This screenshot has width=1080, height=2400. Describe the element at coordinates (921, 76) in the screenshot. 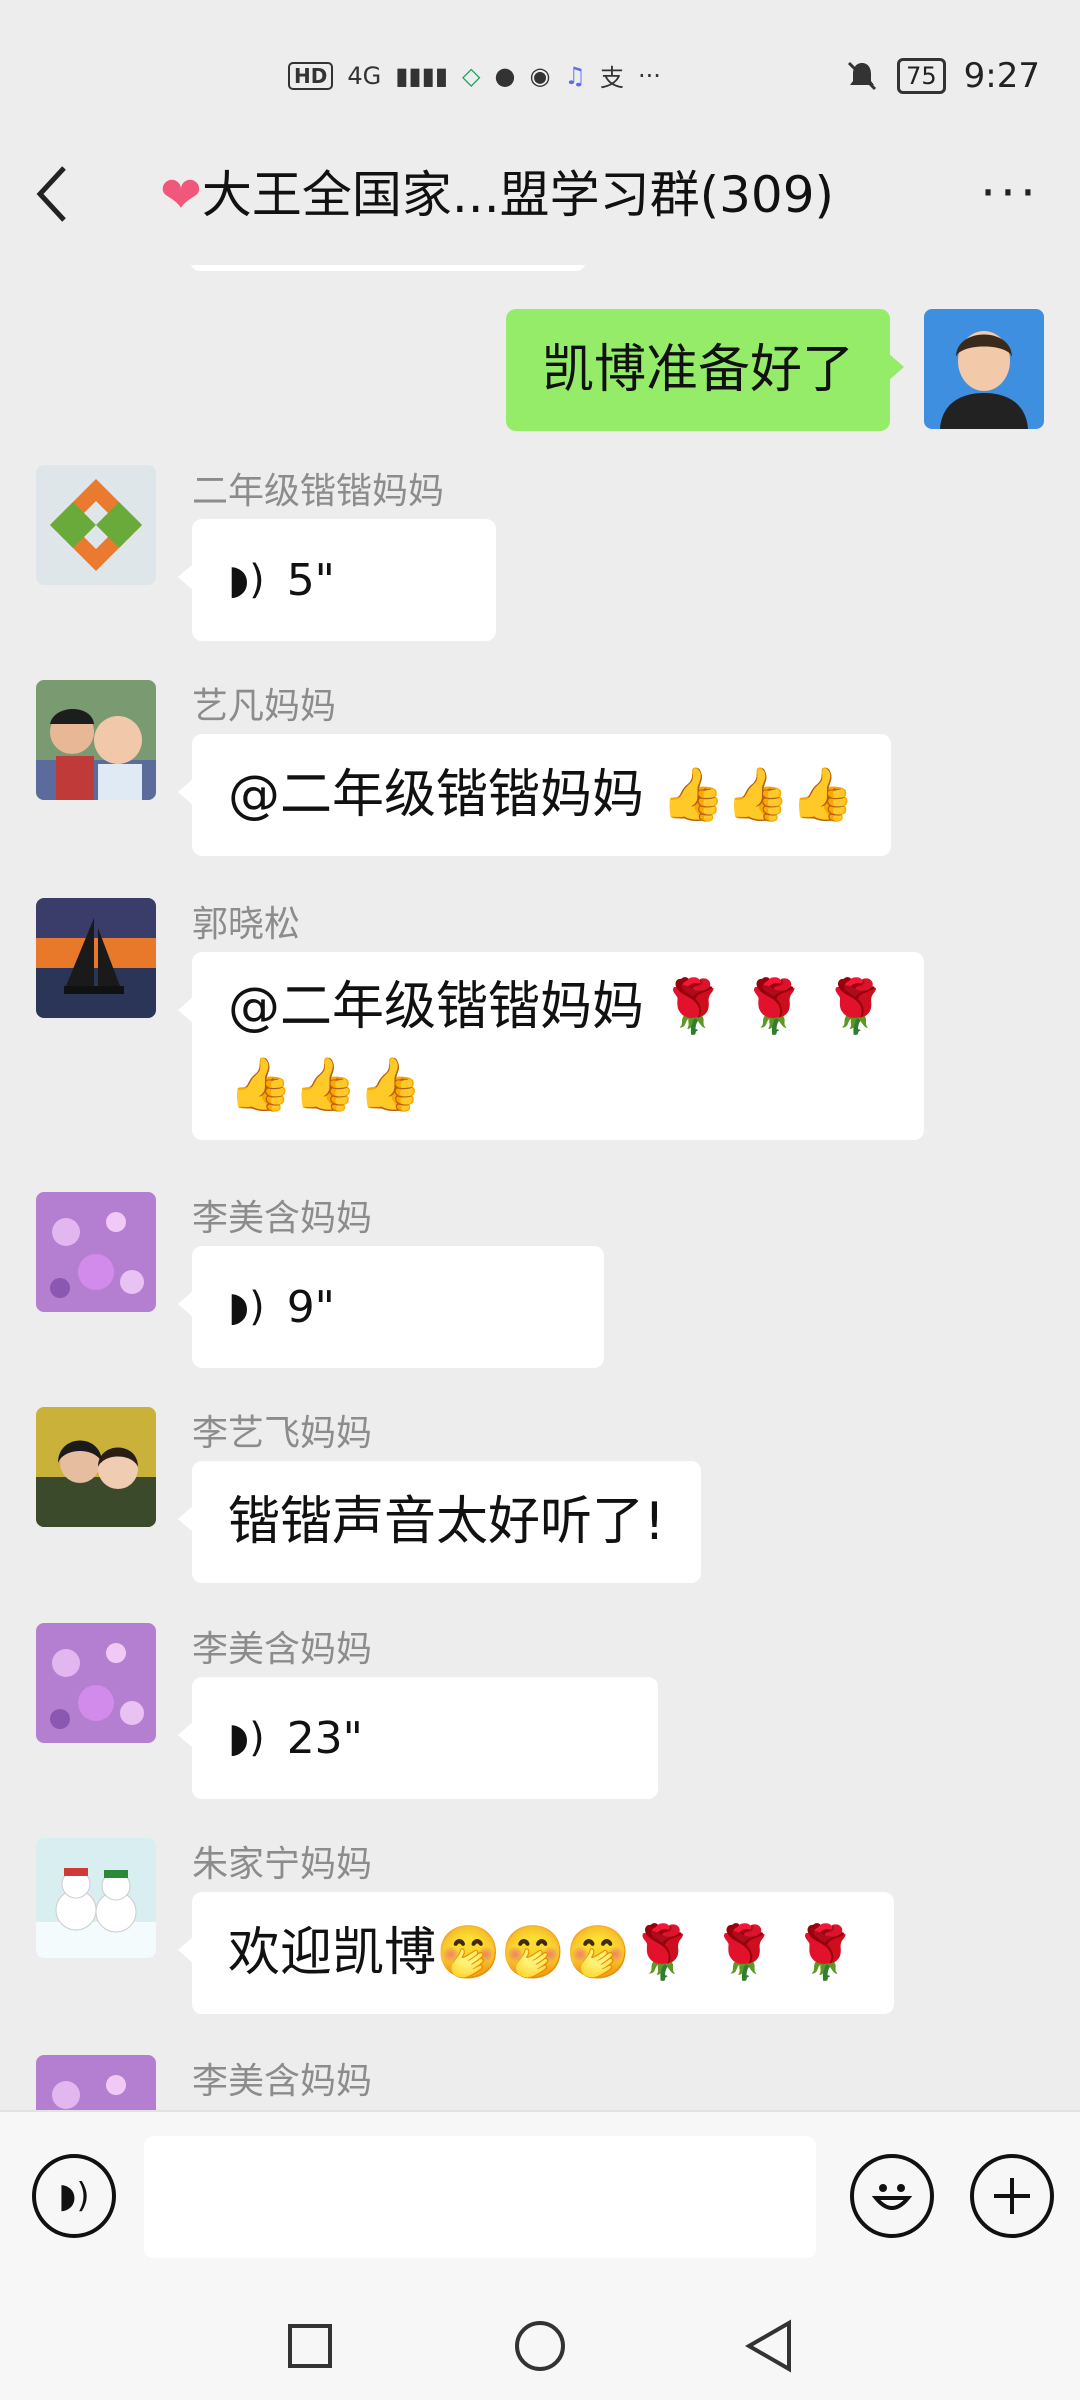

I see `battery-indicator: 75` at that location.